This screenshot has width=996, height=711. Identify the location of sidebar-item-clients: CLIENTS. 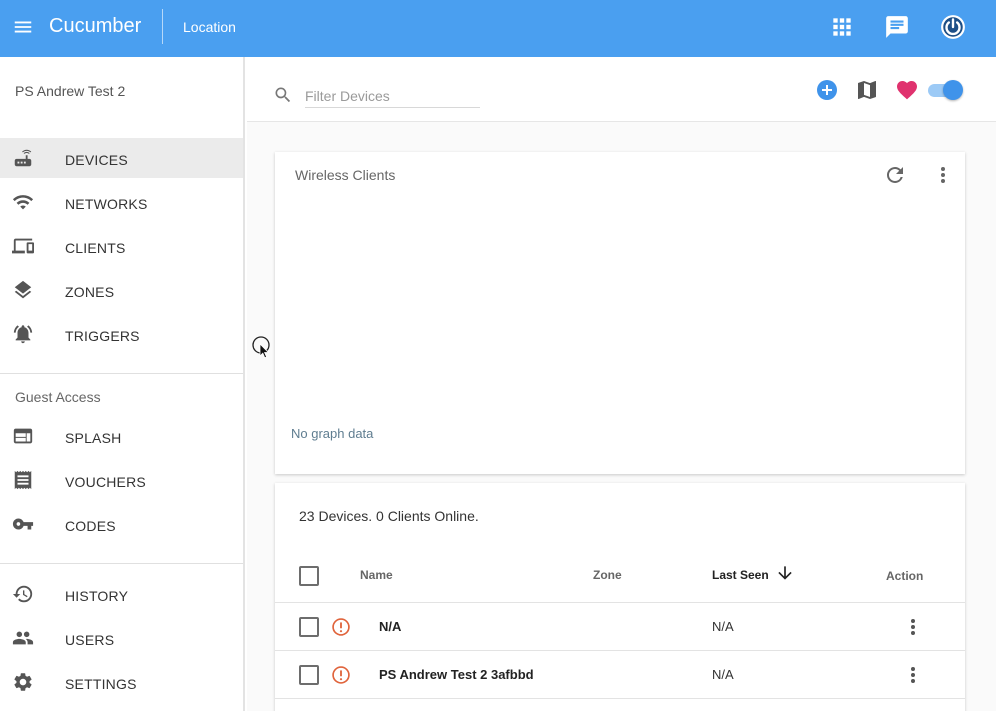
(121, 246).